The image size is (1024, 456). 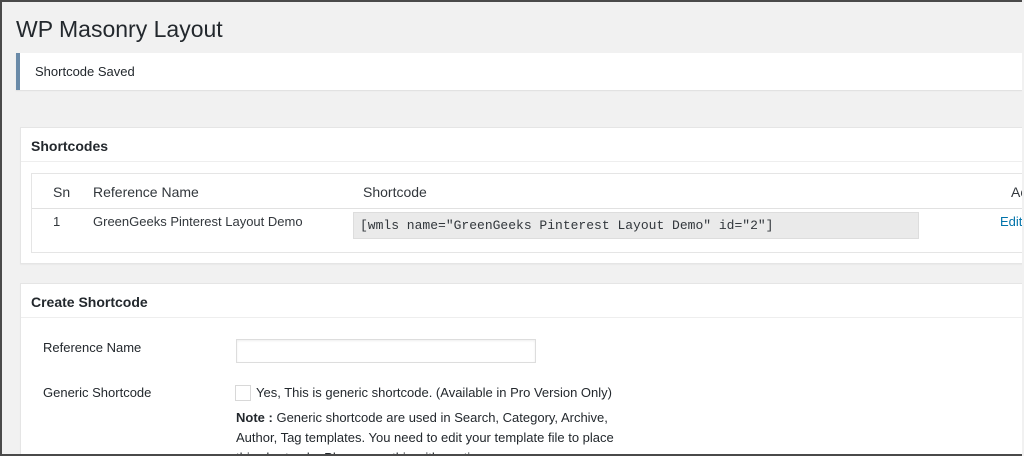 I want to click on reference-name-label: Reference Name, so click(x=92, y=347).